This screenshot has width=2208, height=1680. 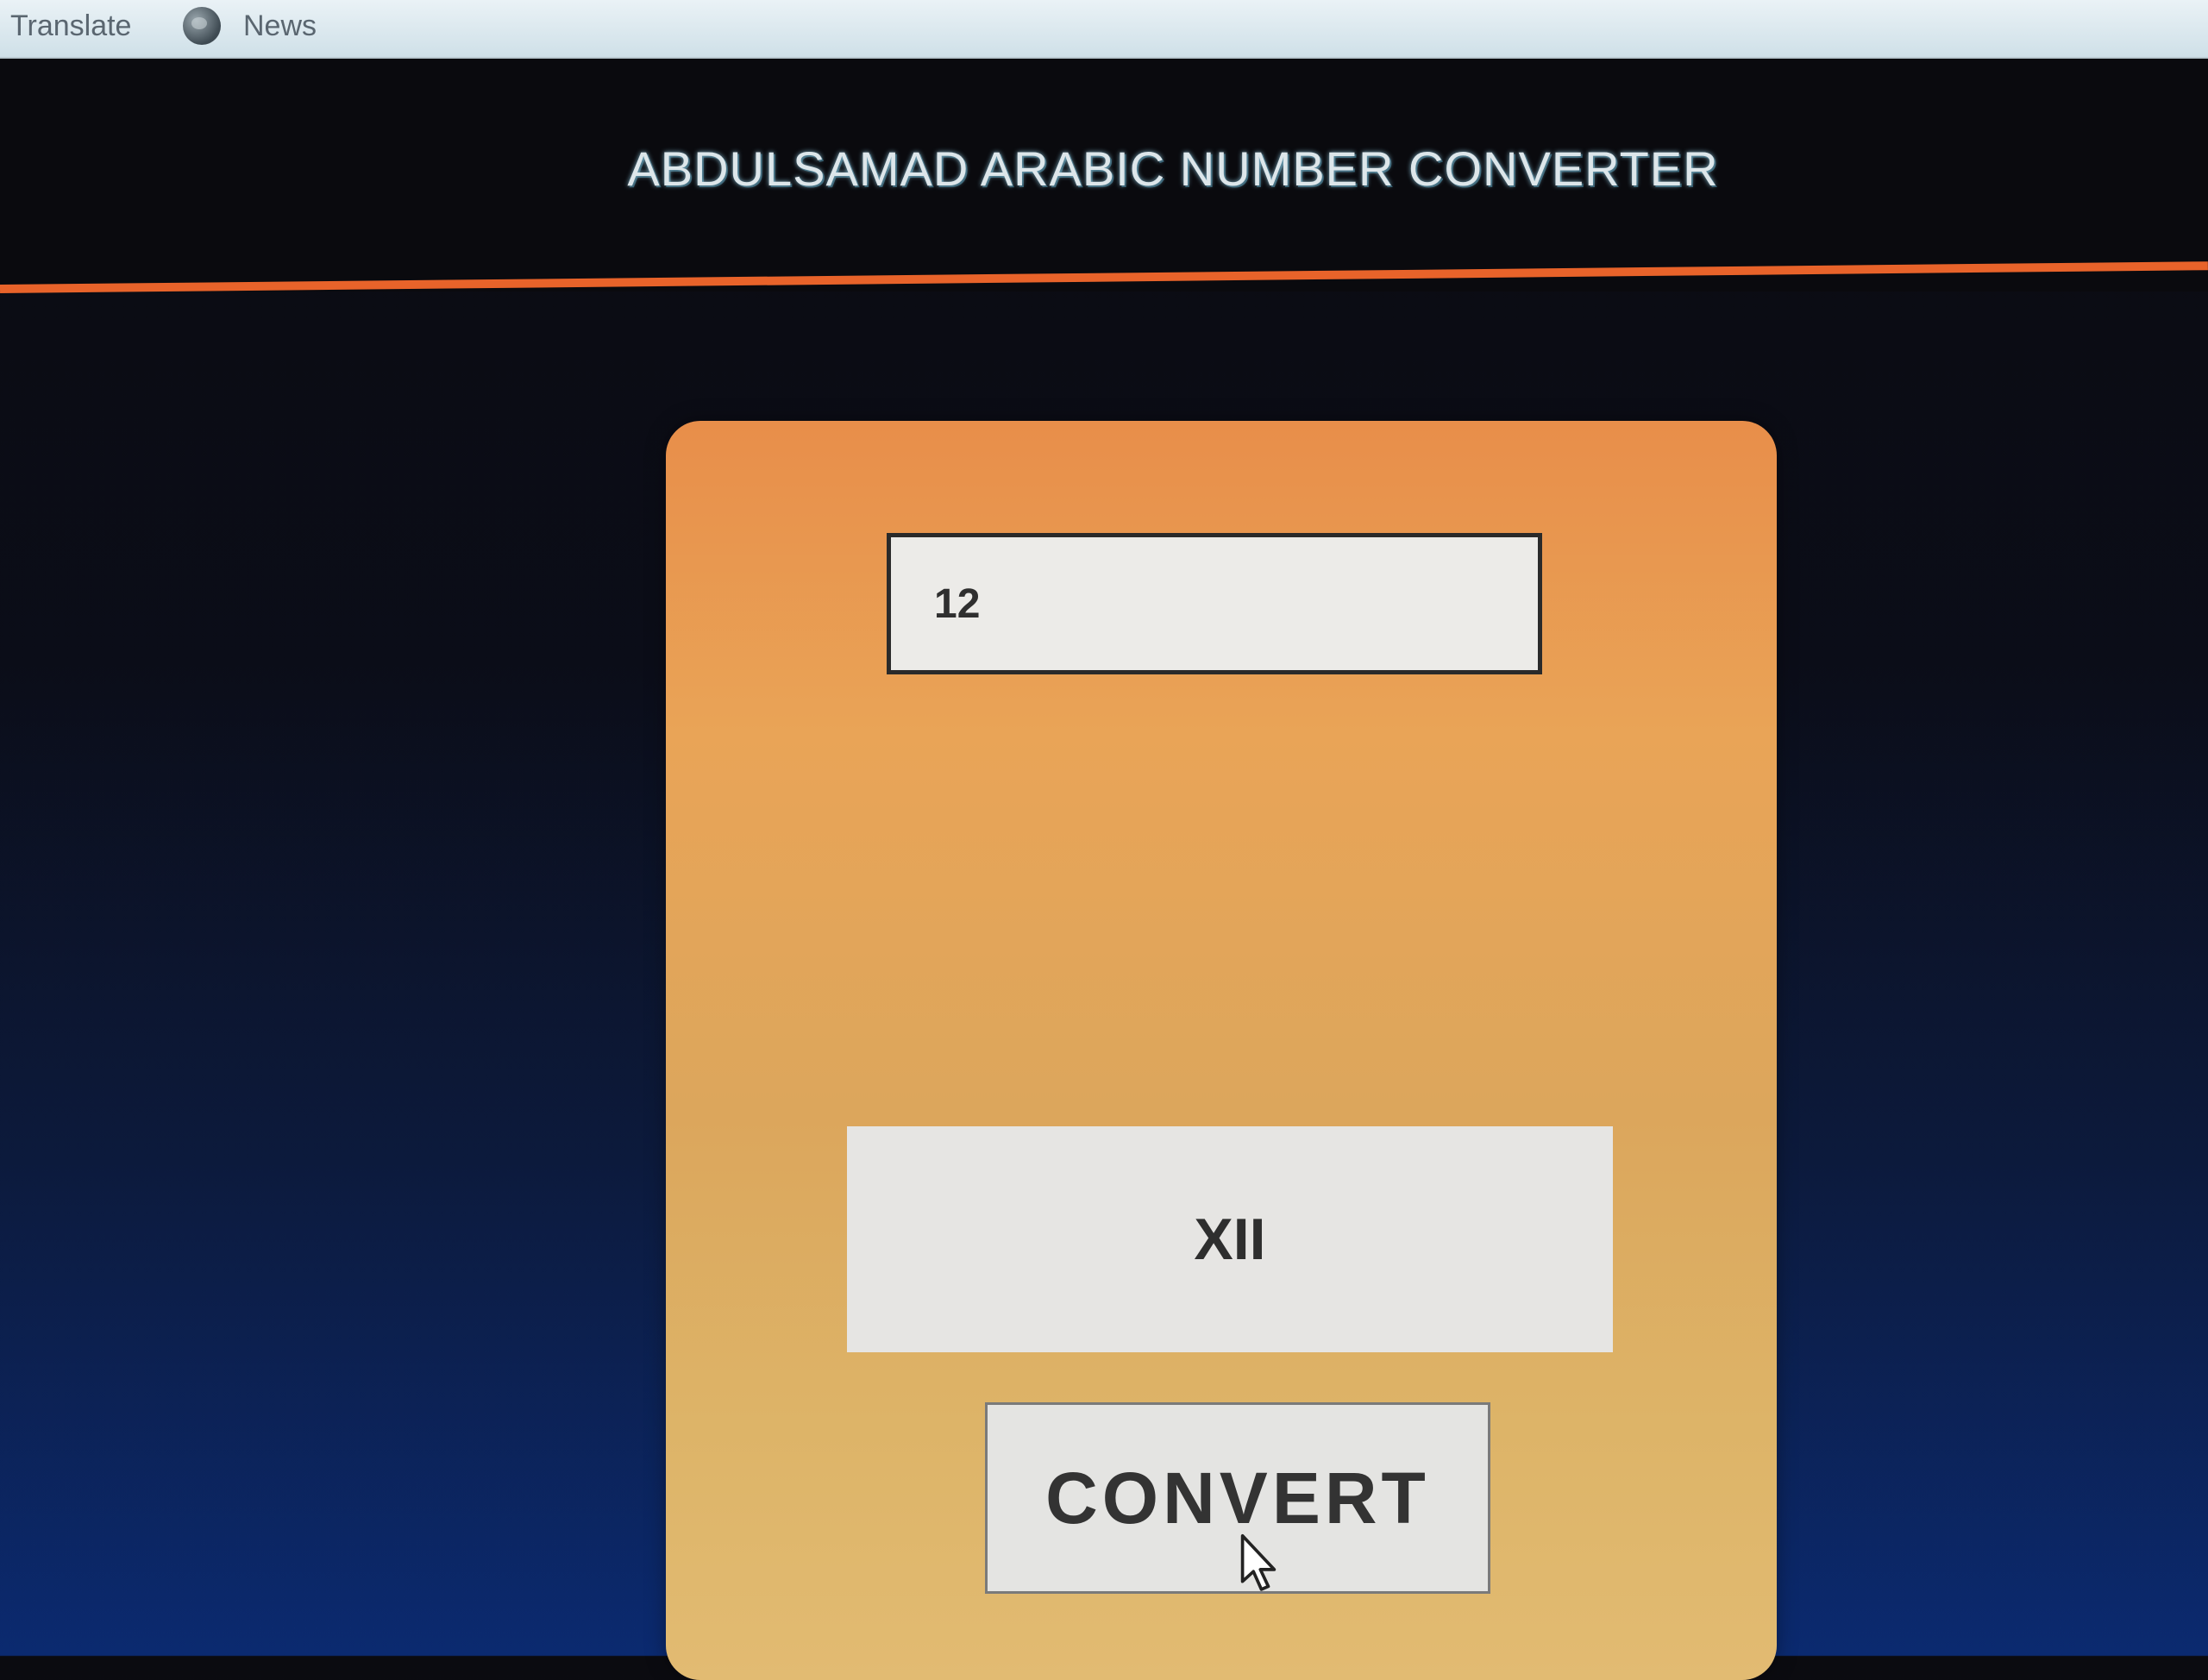 I want to click on mouse-pointer-icon, so click(x=1258, y=1562).